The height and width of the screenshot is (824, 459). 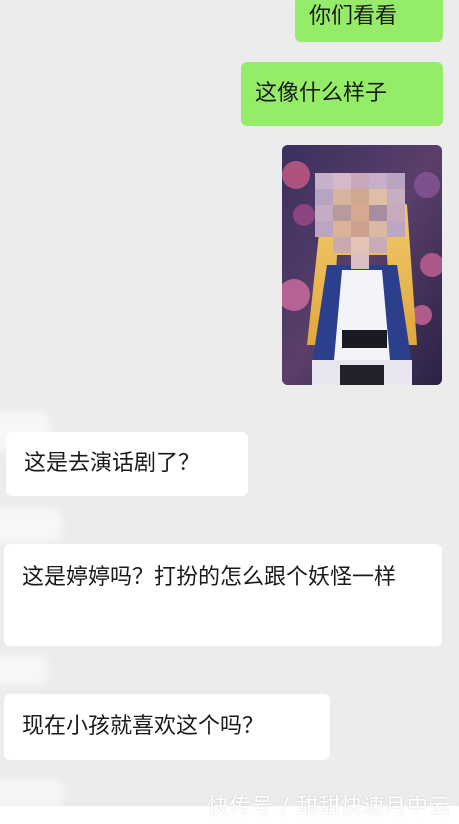 What do you see at coordinates (223, 595) in the screenshot?
I see `received-message-bubble: 这是婷婷吗？打扮的怎么跟个妖怪一样` at bounding box center [223, 595].